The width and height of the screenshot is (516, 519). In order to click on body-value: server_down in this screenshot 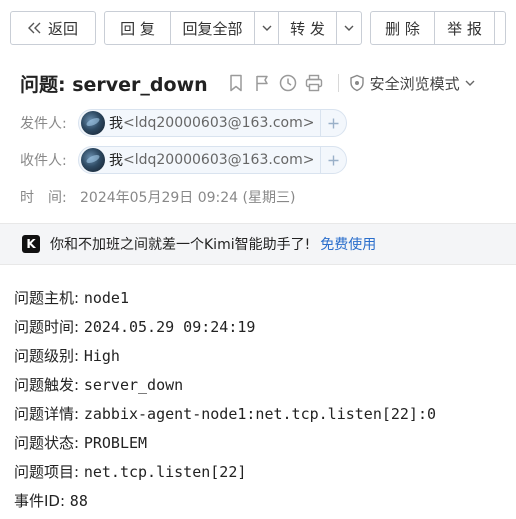, I will do `click(133, 385)`.